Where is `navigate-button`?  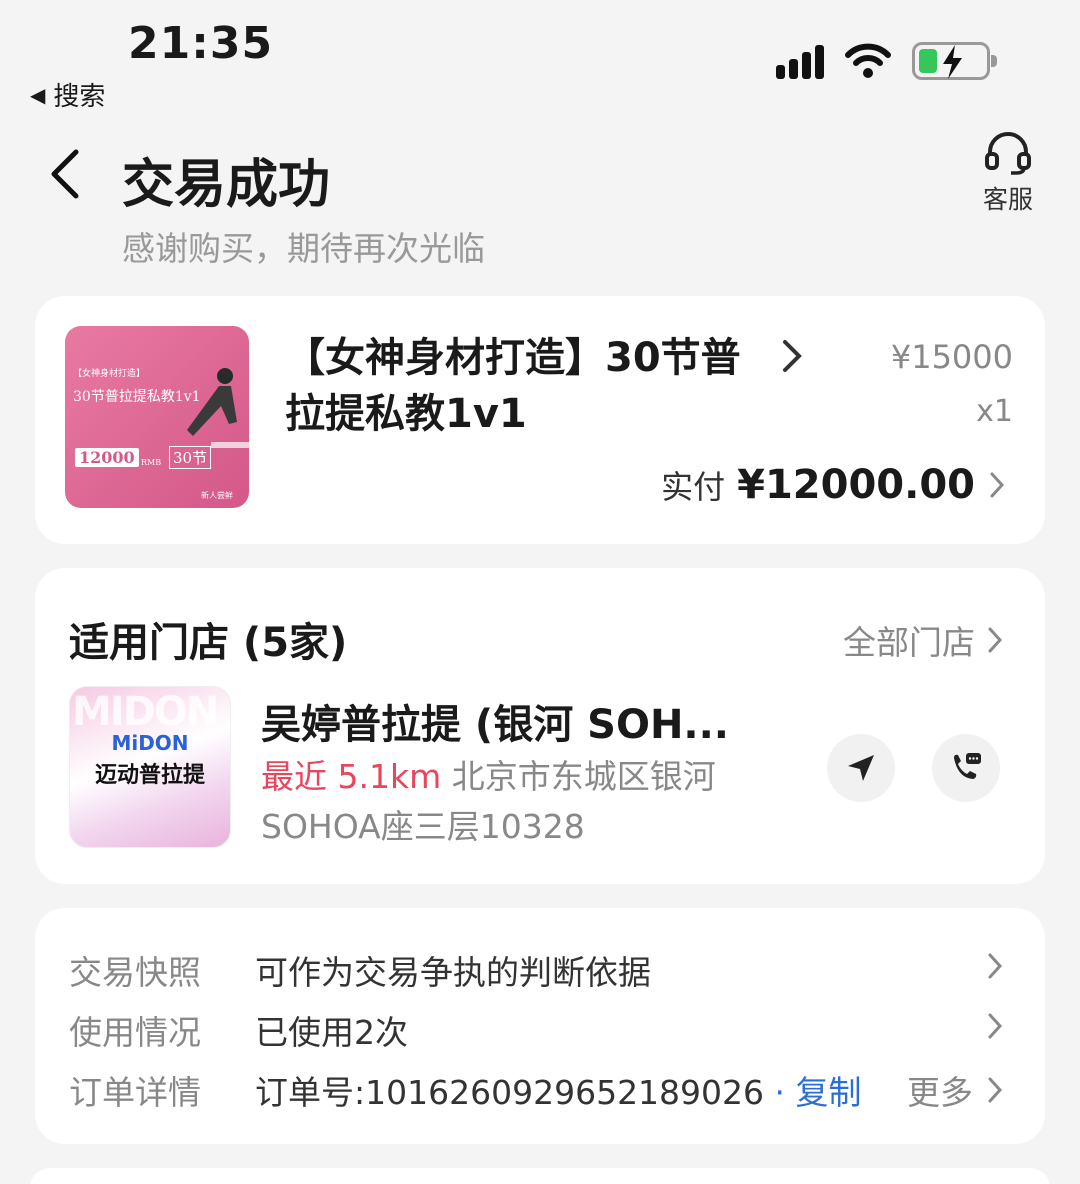 navigate-button is located at coordinates (861, 768).